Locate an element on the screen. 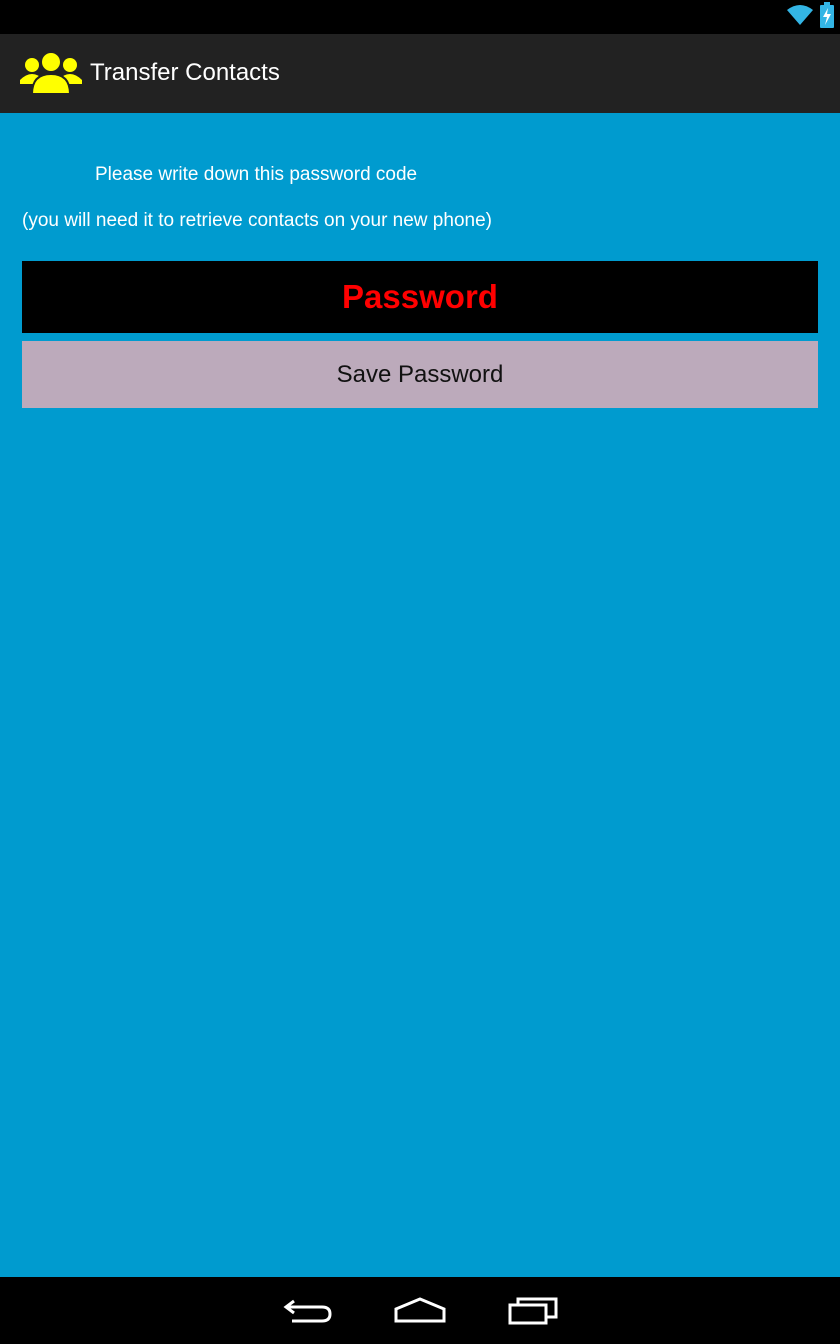 This screenshot has width=840, height=1344. recent-apps-icon is located at coordinates (534, 1311).